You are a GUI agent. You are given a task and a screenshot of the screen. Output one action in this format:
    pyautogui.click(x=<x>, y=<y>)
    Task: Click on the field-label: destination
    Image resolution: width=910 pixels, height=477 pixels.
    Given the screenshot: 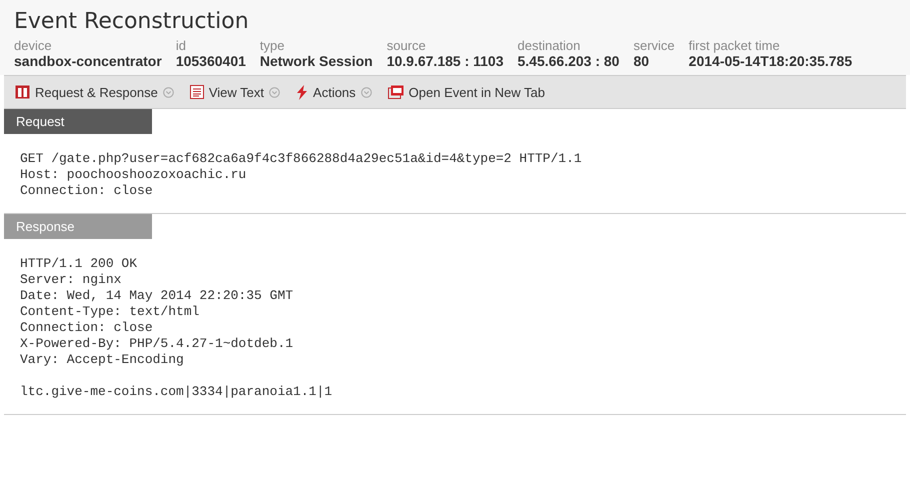 What is the action you would take?
    pyautogui.click(x=550, y=45)
    